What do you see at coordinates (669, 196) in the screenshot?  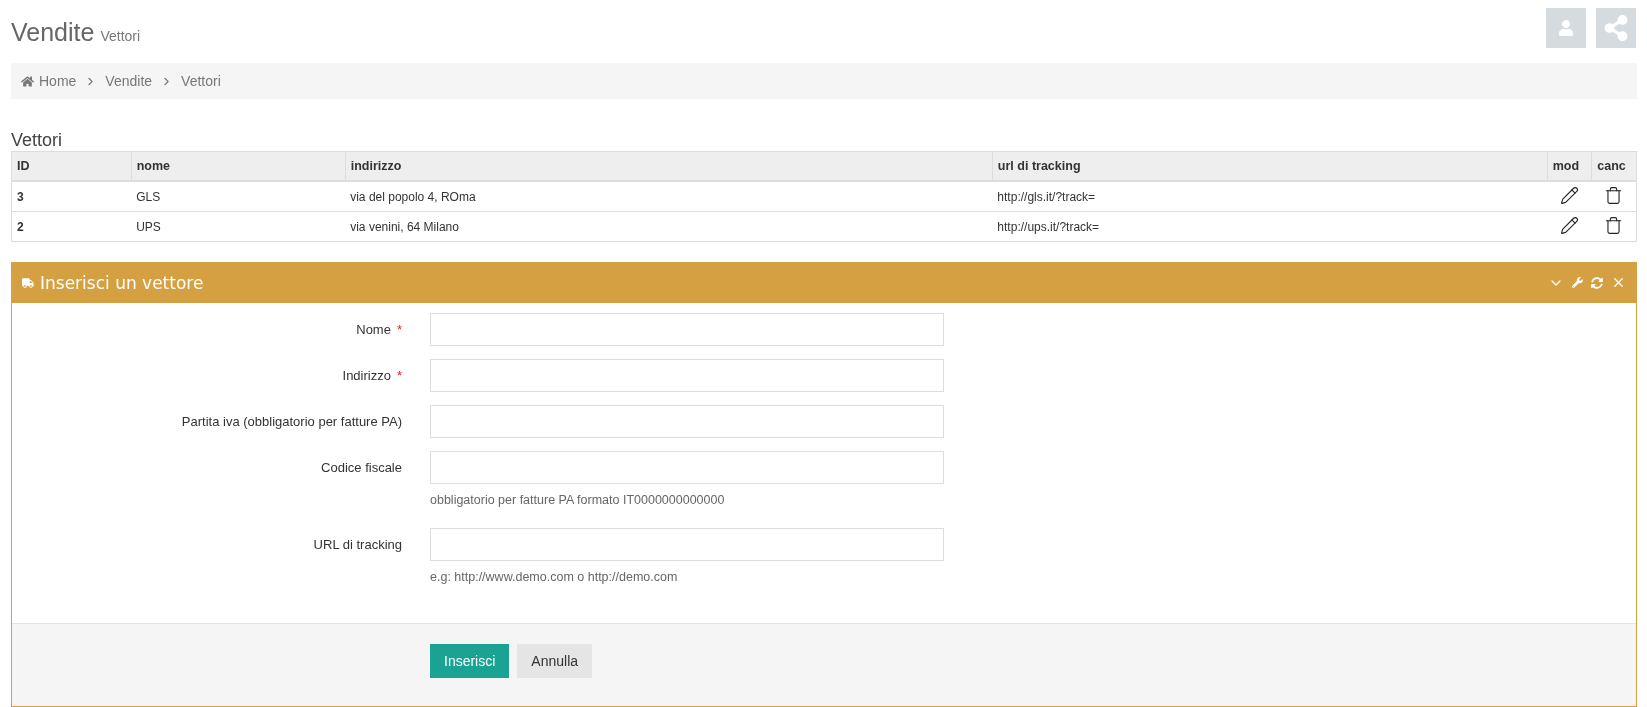 I see `table-cell: via del popolo 4, ROma` at bounding box center [669, 196].